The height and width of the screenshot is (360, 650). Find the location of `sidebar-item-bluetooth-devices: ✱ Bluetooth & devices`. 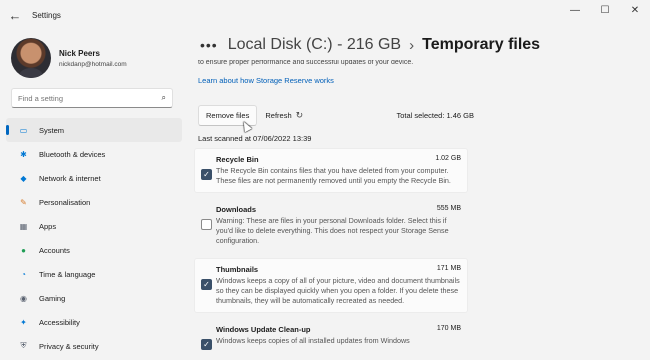

sidebar-item-bluetooth-devices: ✱ Bluetooth & devices is located at coordinates (94, 154).